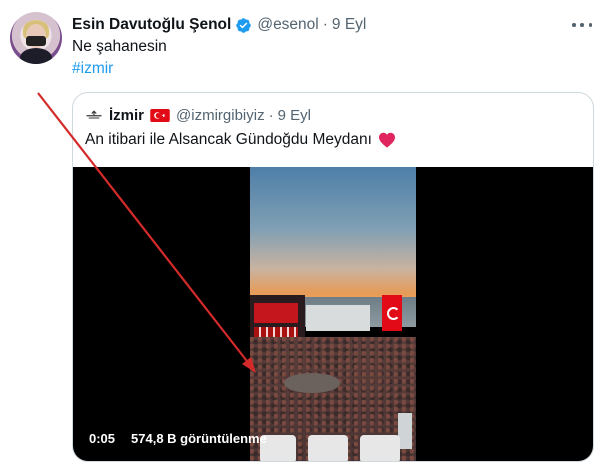 Image resolution: width=614 pixels, height=465 pixels. I want to click on video-led-screen, so click(276, 313).